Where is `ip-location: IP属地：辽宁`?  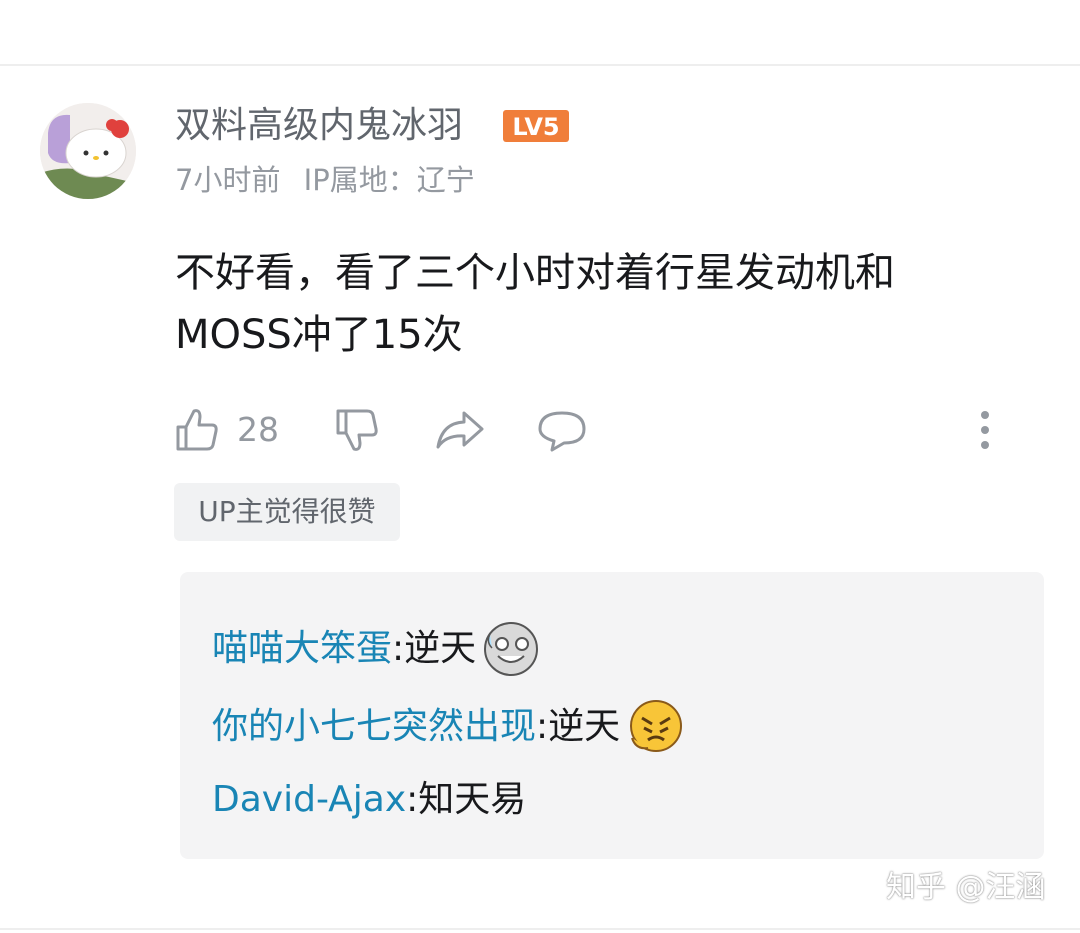
ip-location: IP属地：辽宁 is located at coordinates (389, 180).